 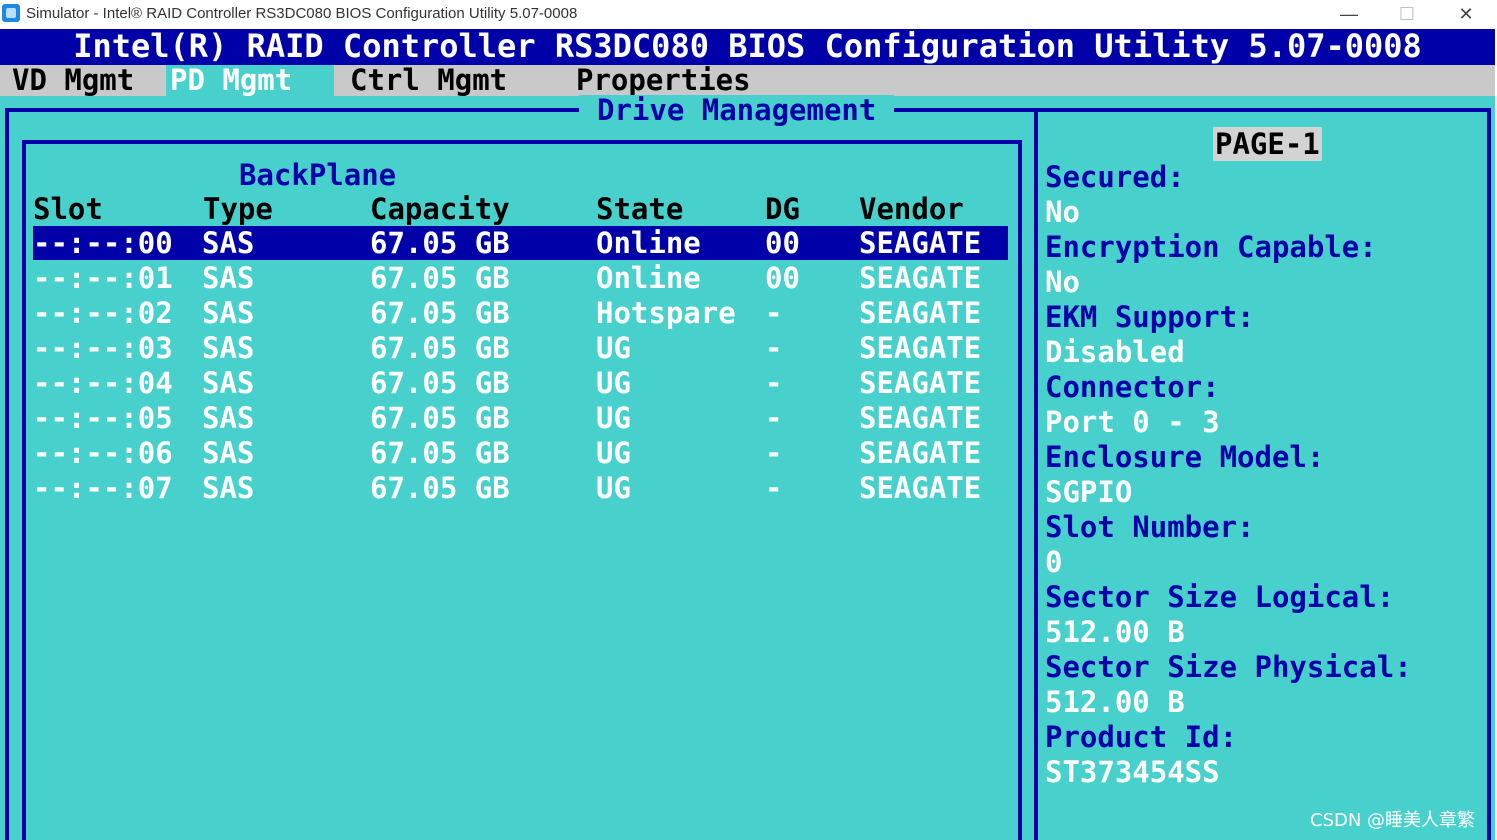 What do you see at coordinates (520, 383) in the screenshot?
I see `drive-row: --:--:04 SAS 67.05 GB UG - SEAGATE` at bounding box center [520, 383].